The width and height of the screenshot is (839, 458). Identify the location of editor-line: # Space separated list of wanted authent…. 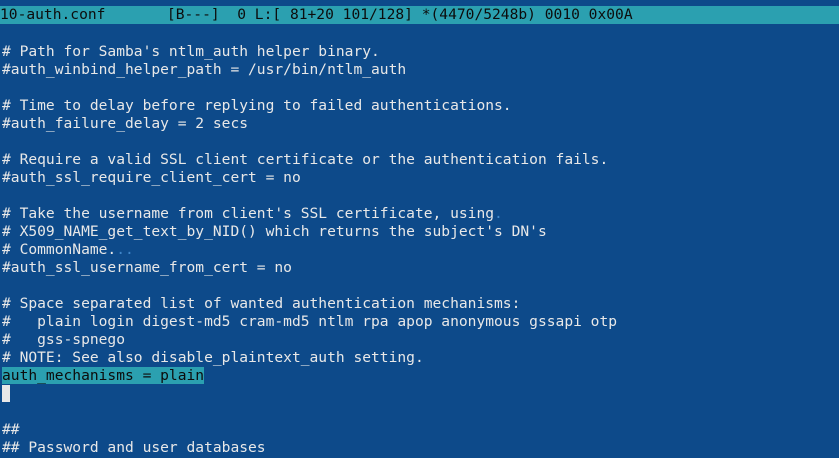
(420, 304).